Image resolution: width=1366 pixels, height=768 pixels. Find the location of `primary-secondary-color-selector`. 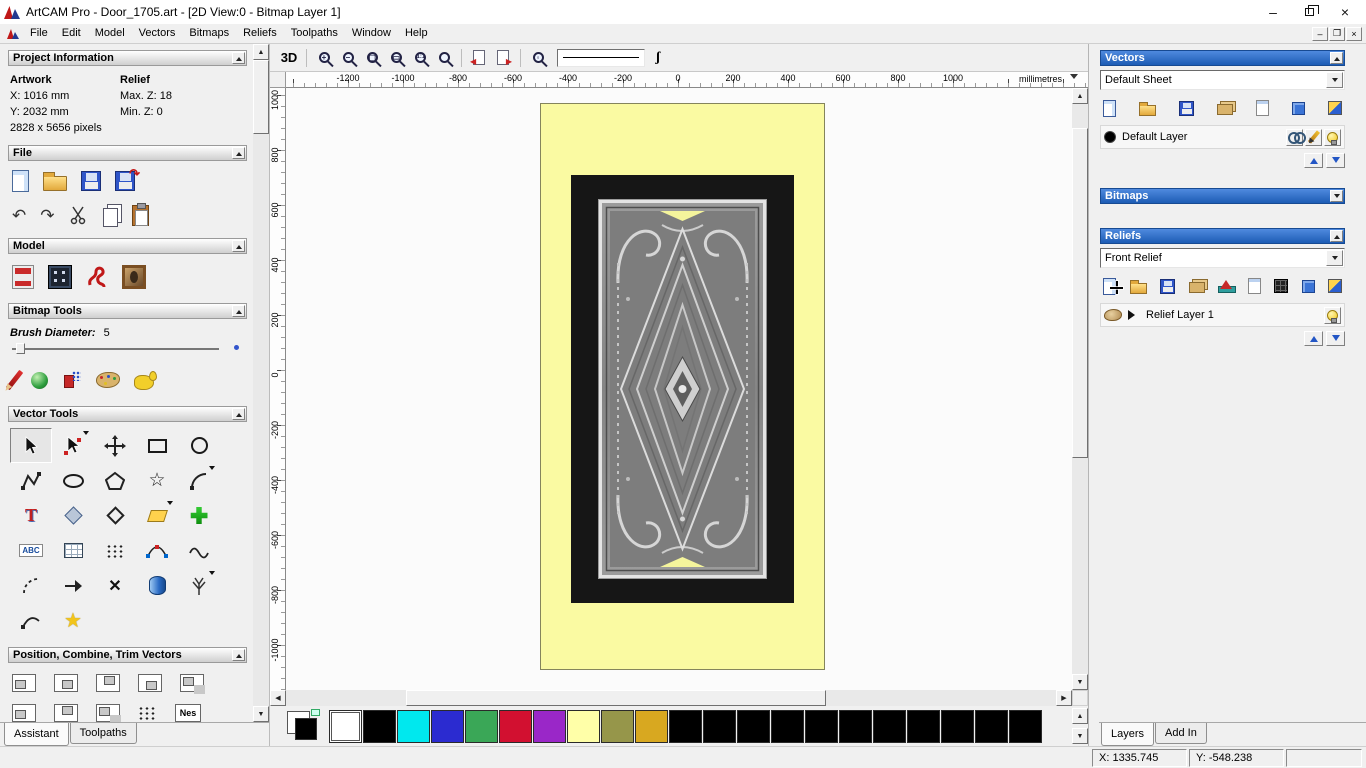

primary-secondary-color-selector is located at coordinates (306, 726).